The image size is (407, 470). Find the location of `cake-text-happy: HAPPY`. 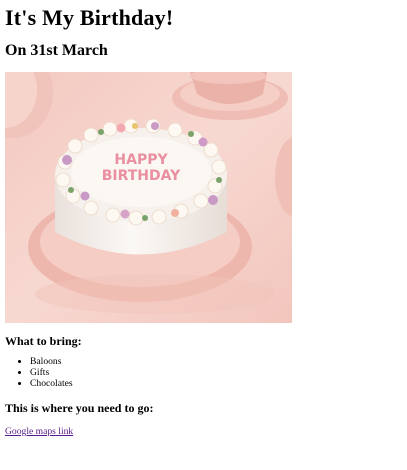

cake-text-happy: HAPPY is located at coordinates (141, 160).